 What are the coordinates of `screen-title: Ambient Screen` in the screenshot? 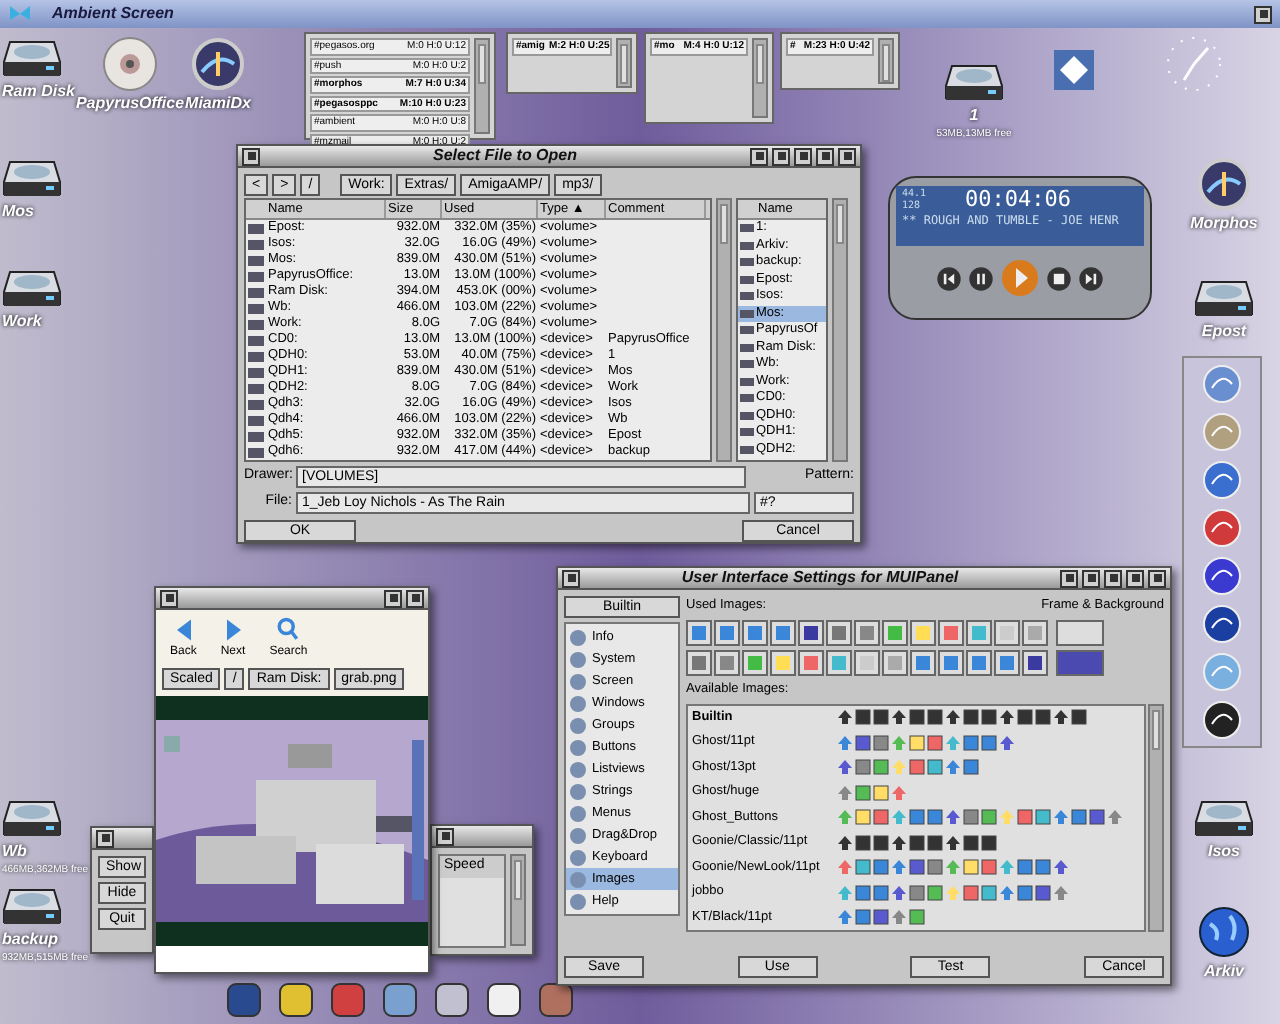 It's located at (113, 14).